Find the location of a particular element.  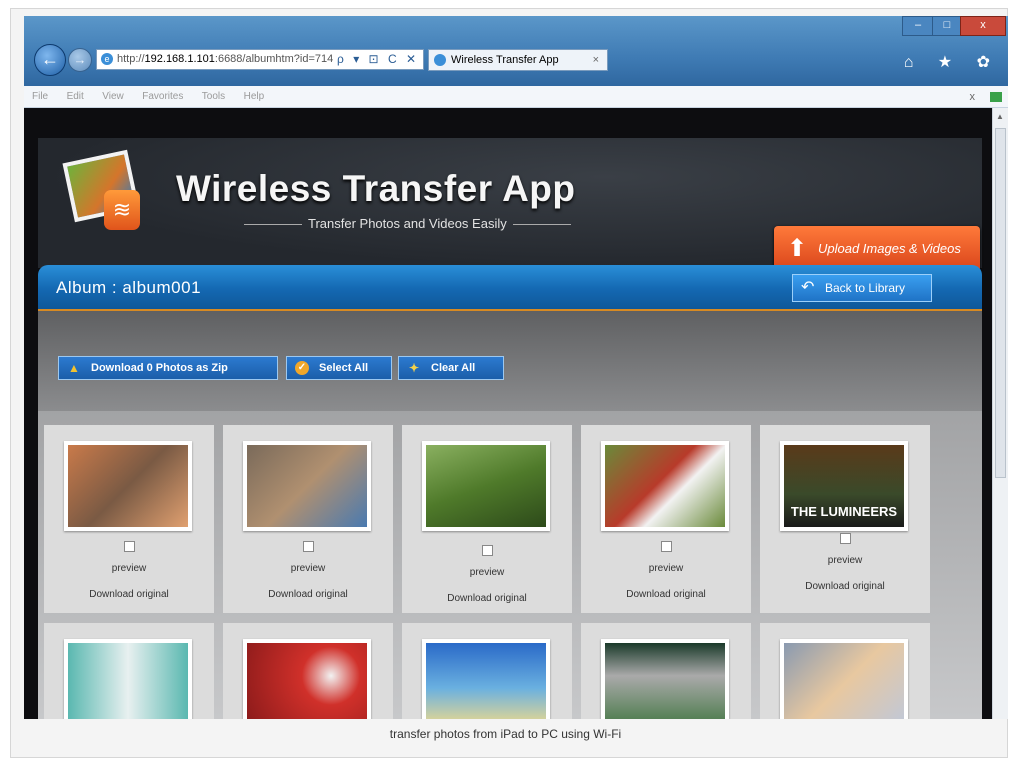

upload-arrow-icon: ⬆ is located at coordinates (797, 248).